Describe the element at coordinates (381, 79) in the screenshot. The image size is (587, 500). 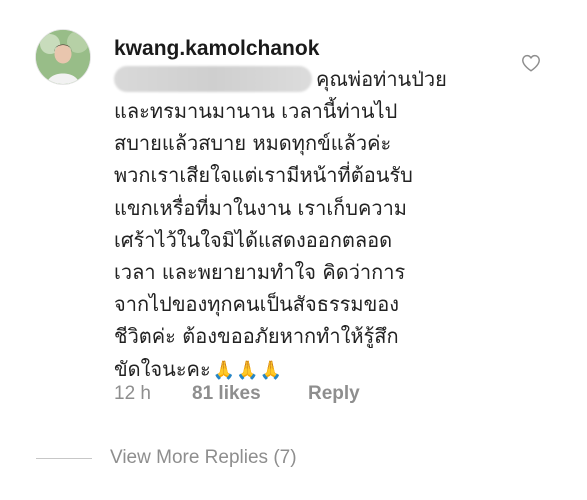
I see `comment-text-first-line: คุณพ่อท่านป่วย` at that location.